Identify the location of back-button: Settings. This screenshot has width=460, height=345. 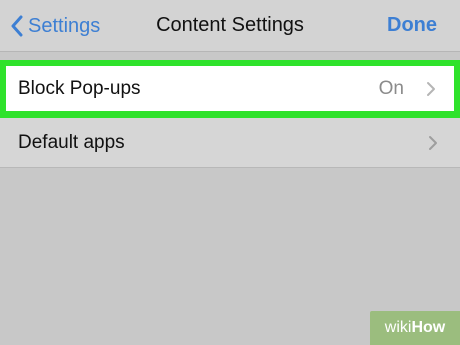
(55, 26).